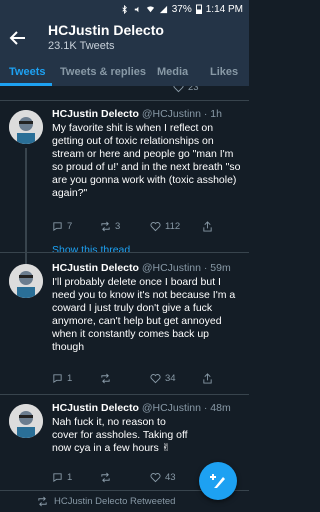  I want to click on tweet-count: 23.1K Tweets, so click(81, 46).